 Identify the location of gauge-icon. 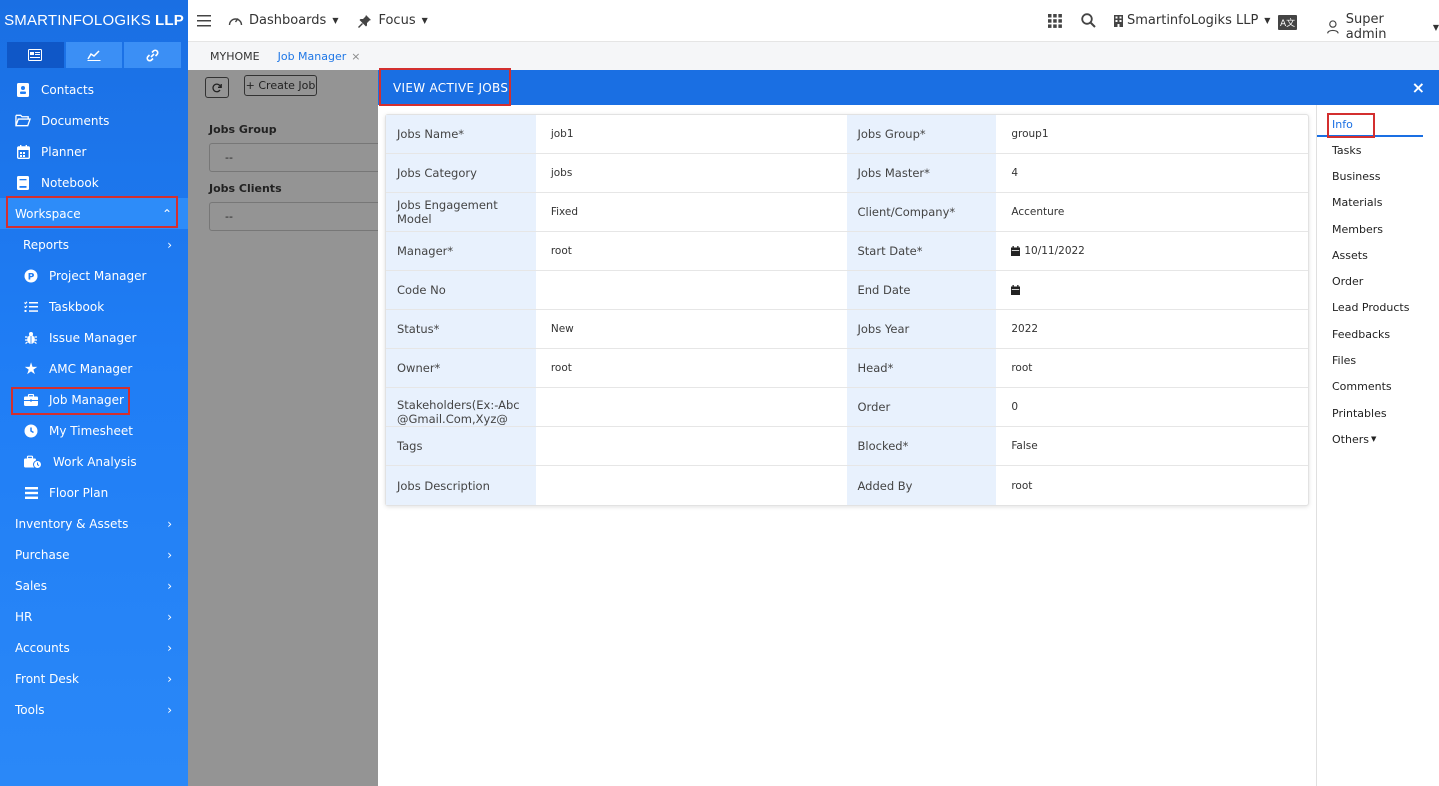
(235, 22).